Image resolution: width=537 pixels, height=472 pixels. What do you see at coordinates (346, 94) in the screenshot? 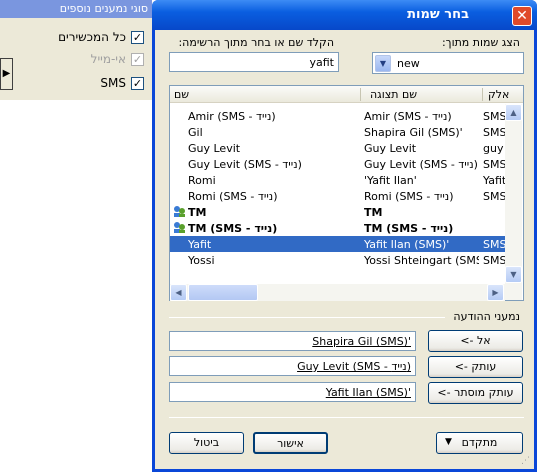
I see `list-header: שם שם תצוגה אלק` at bounding box center [346, 94].